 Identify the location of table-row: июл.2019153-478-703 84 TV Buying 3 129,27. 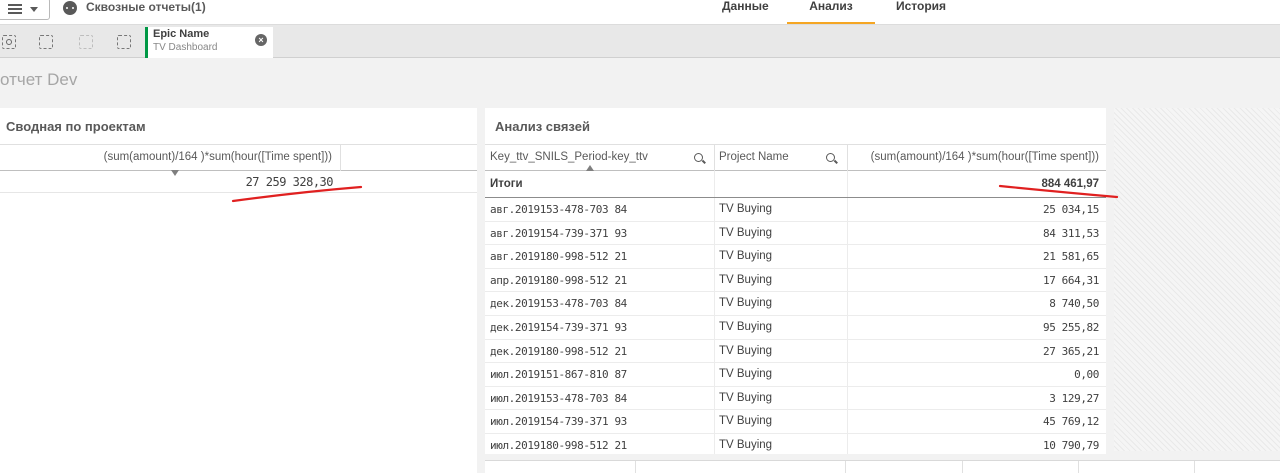
(795, 398).